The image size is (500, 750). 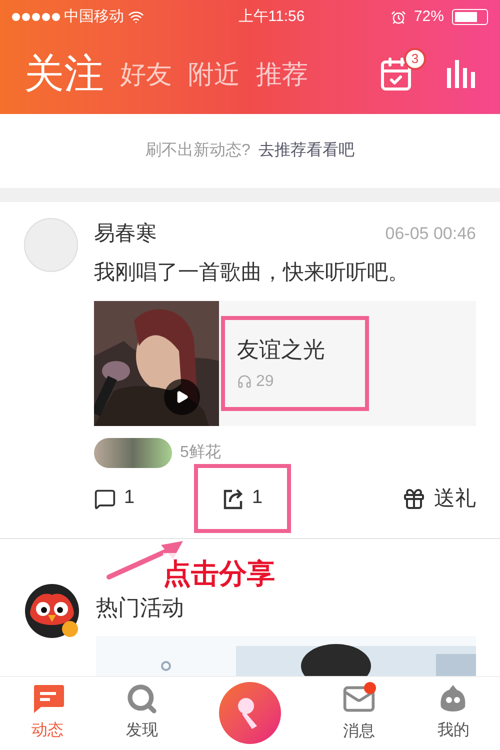 I want to click on comment-button: 1, so click(x=144, y=498).